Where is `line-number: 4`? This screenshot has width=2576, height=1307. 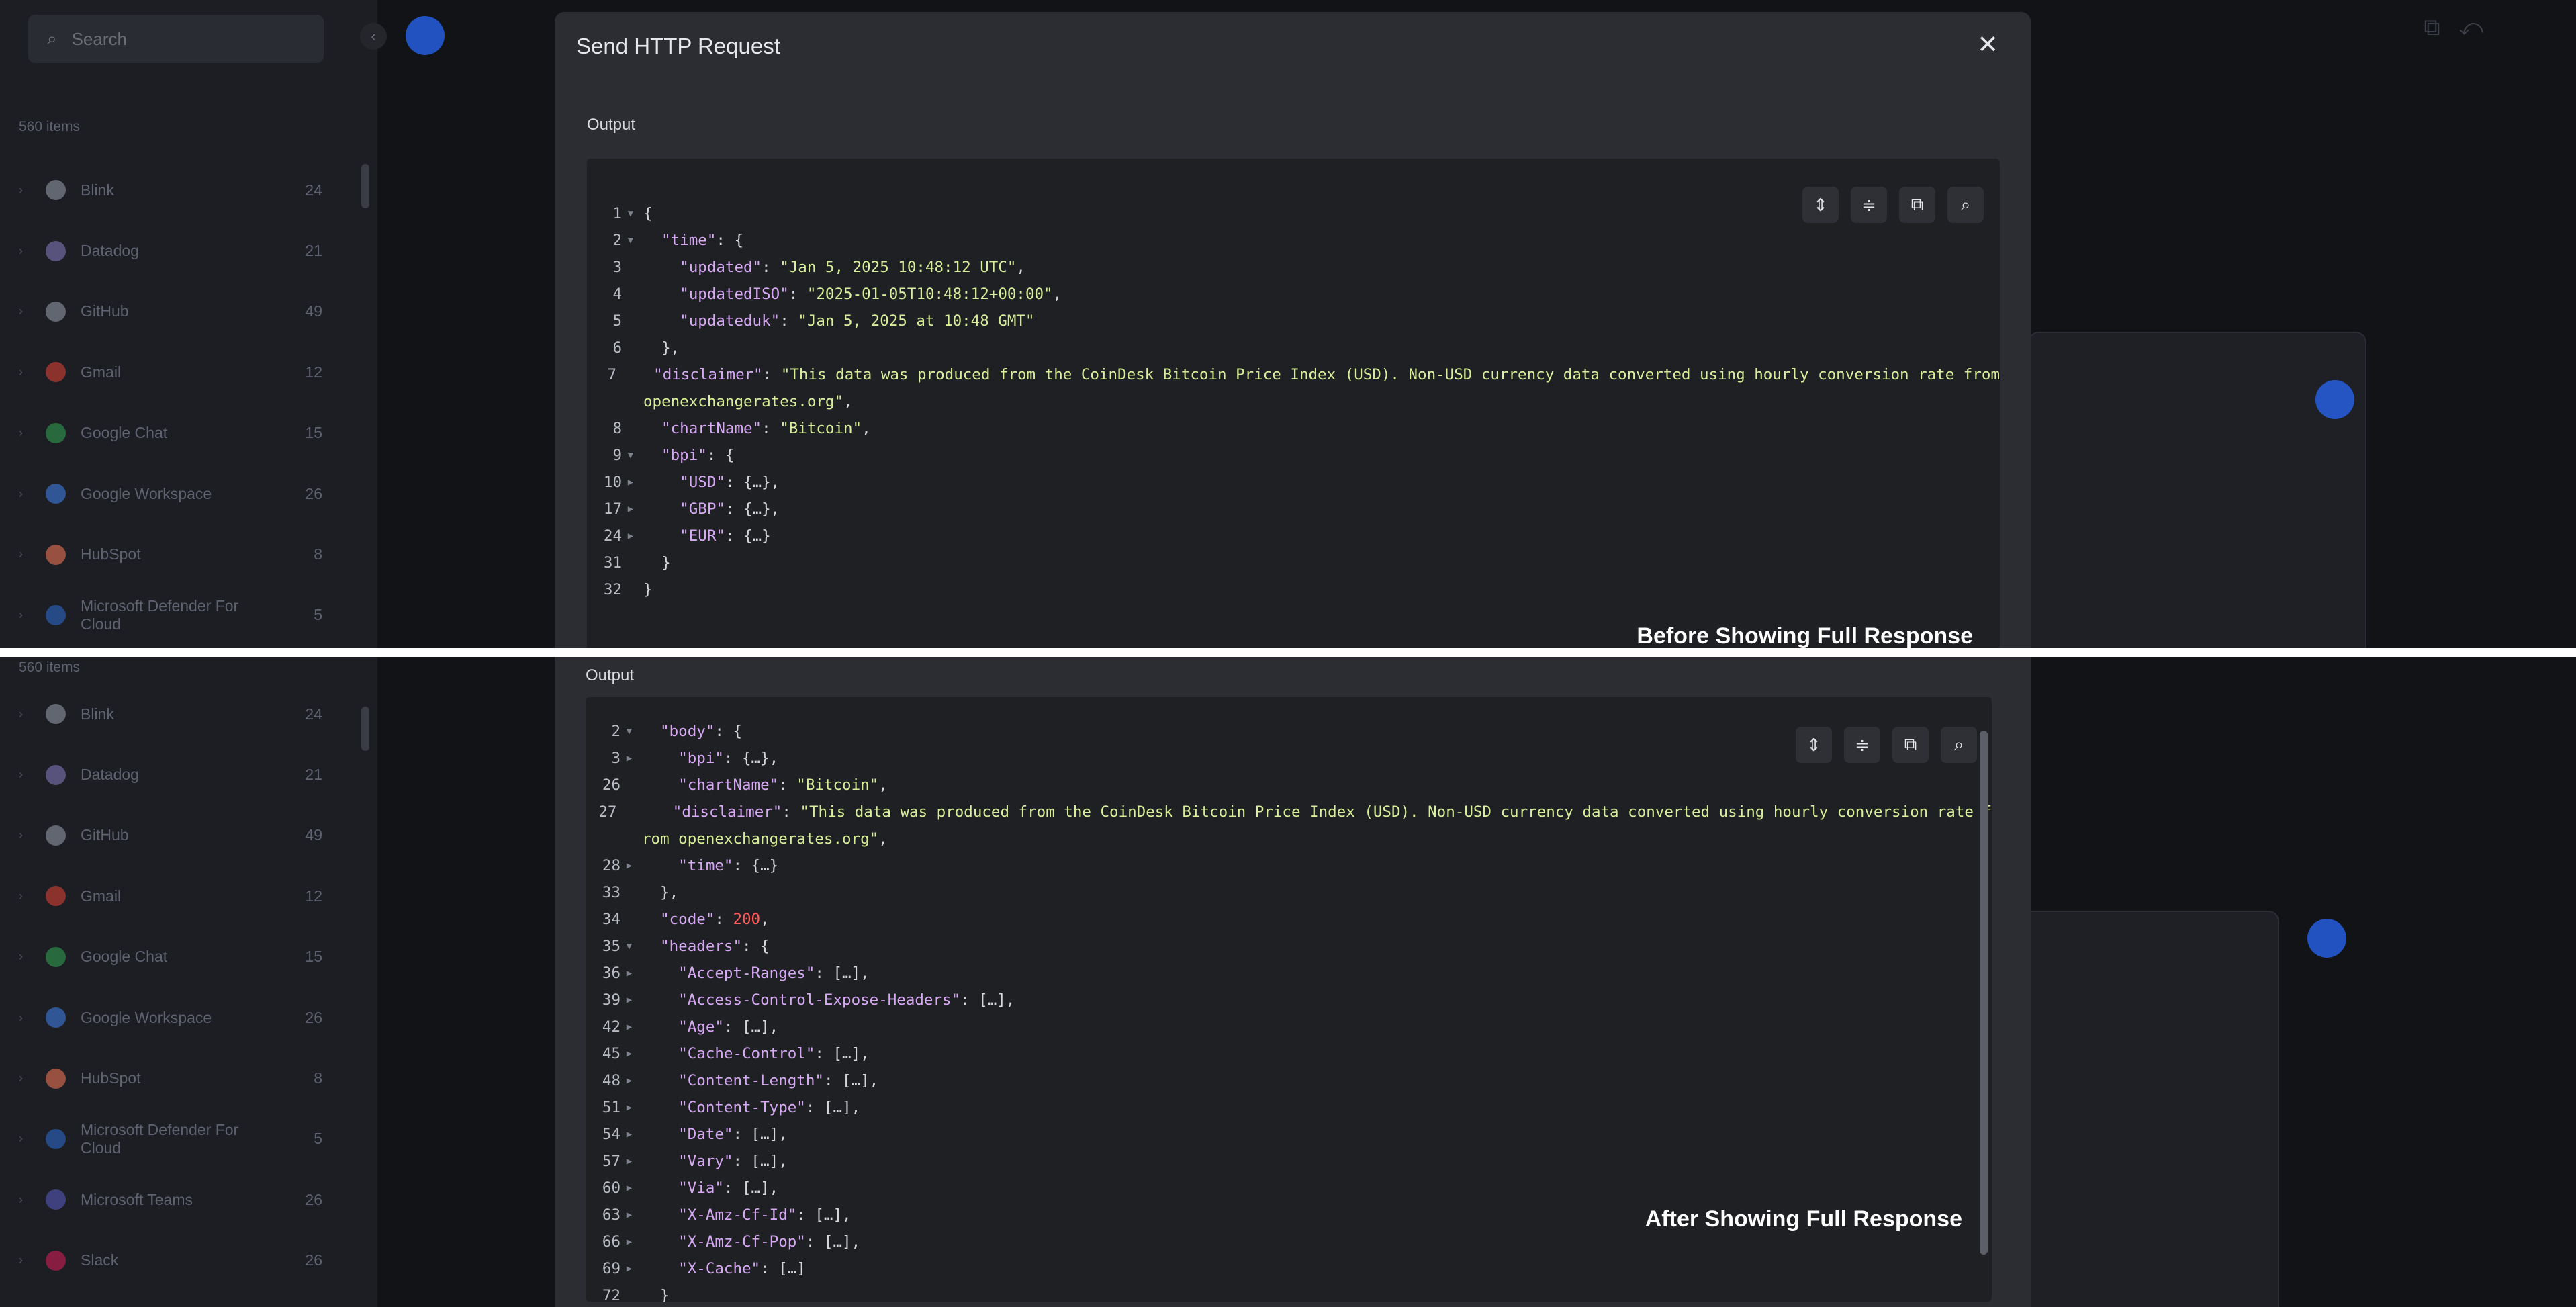 line-number: 4 is located at coordinates (617, 294).